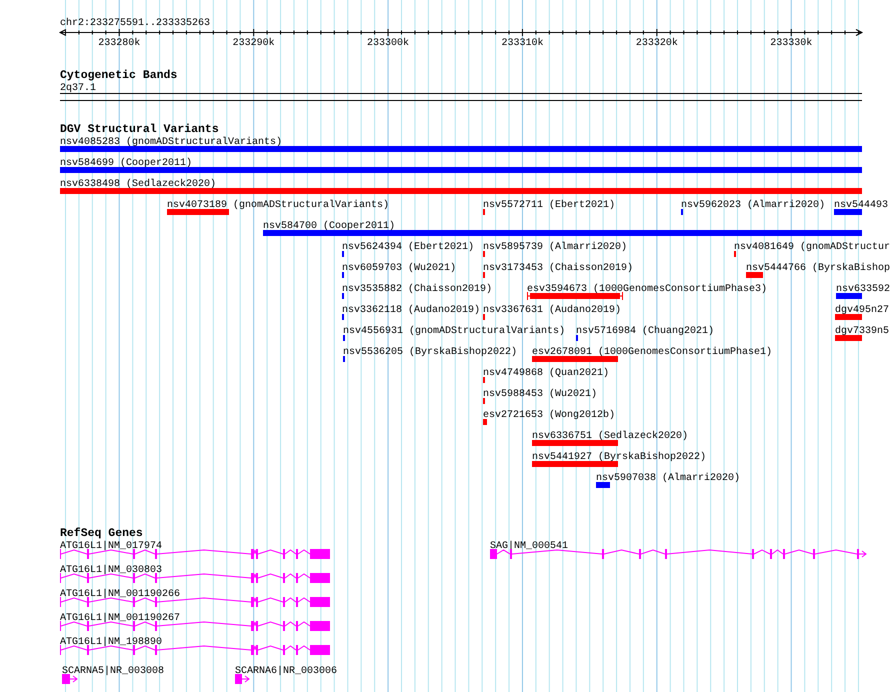  What do you see at coordinates (610, 436) in the screenshot?
I see `variant-label: nsv6336751 (Sedlazeck2020)` at bounding box center [610, 436].